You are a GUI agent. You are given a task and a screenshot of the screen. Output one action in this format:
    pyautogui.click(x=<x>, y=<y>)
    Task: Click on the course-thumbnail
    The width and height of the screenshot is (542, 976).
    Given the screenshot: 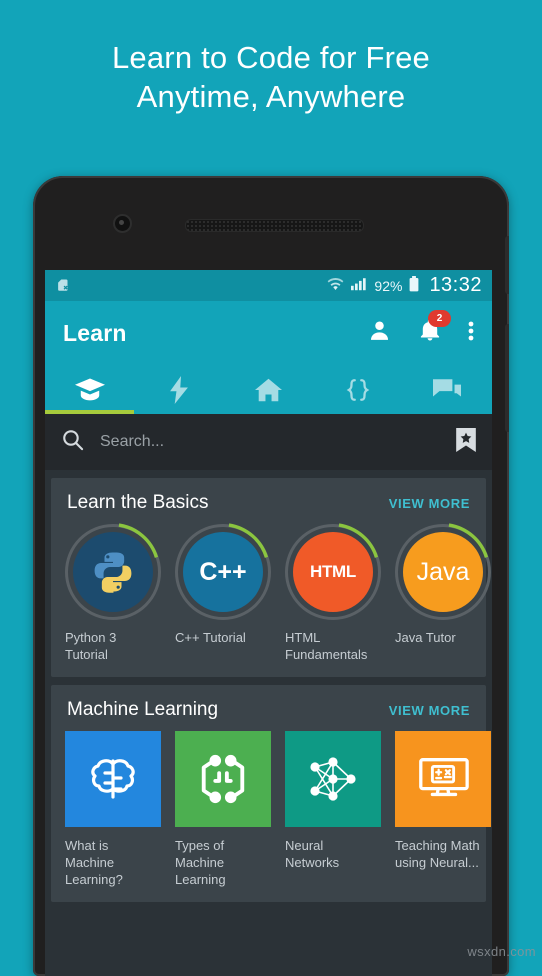 What is the action you would take?
    pyautogui.click(x=112, y=571)
    